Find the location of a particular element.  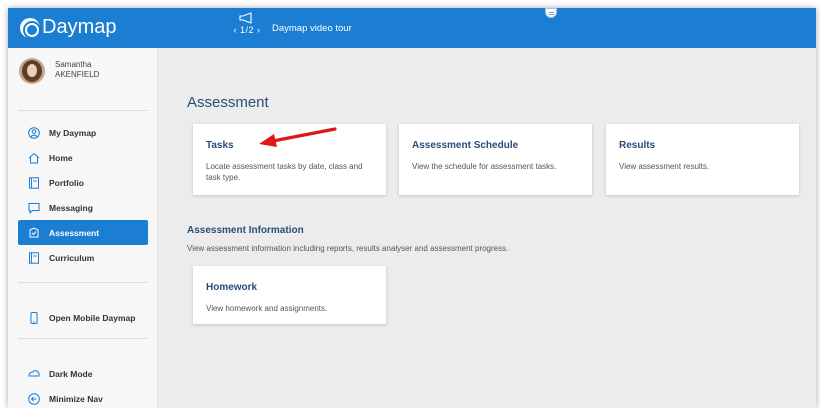

person-circle-icon is located at coordinates (34, 132).